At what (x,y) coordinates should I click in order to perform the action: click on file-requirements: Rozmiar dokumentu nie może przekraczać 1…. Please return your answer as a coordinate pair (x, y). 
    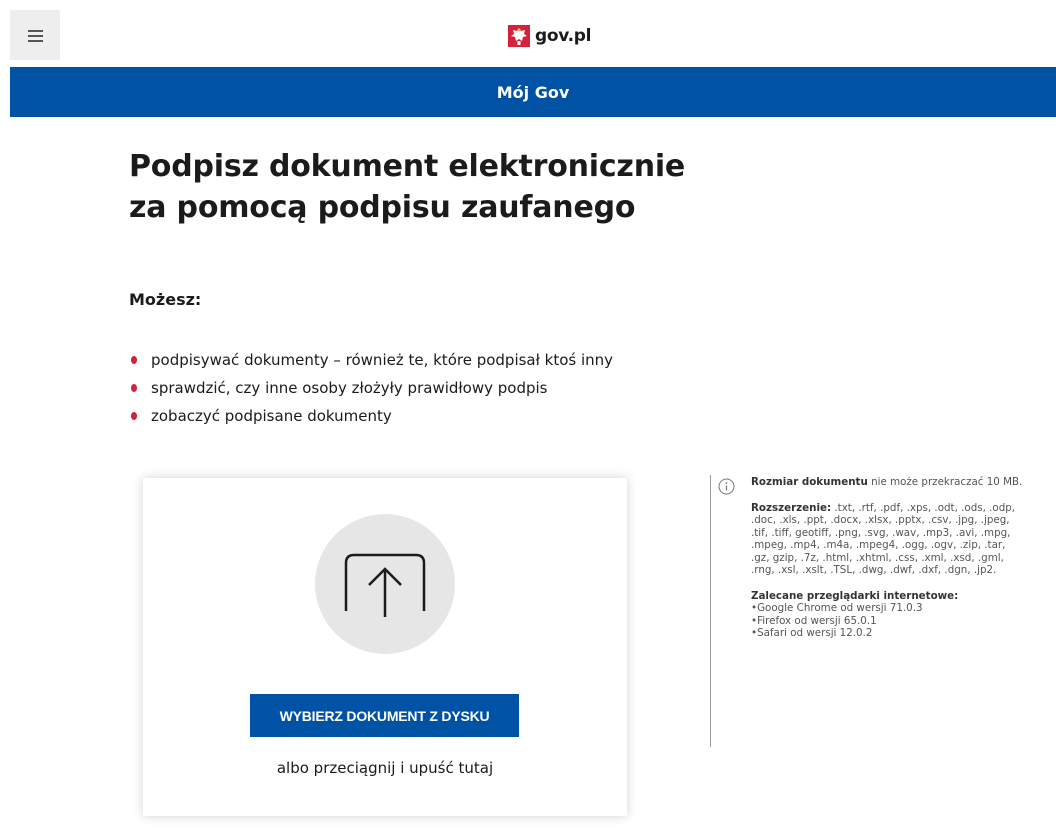
    Looking at the image, I should click on (888, 558).